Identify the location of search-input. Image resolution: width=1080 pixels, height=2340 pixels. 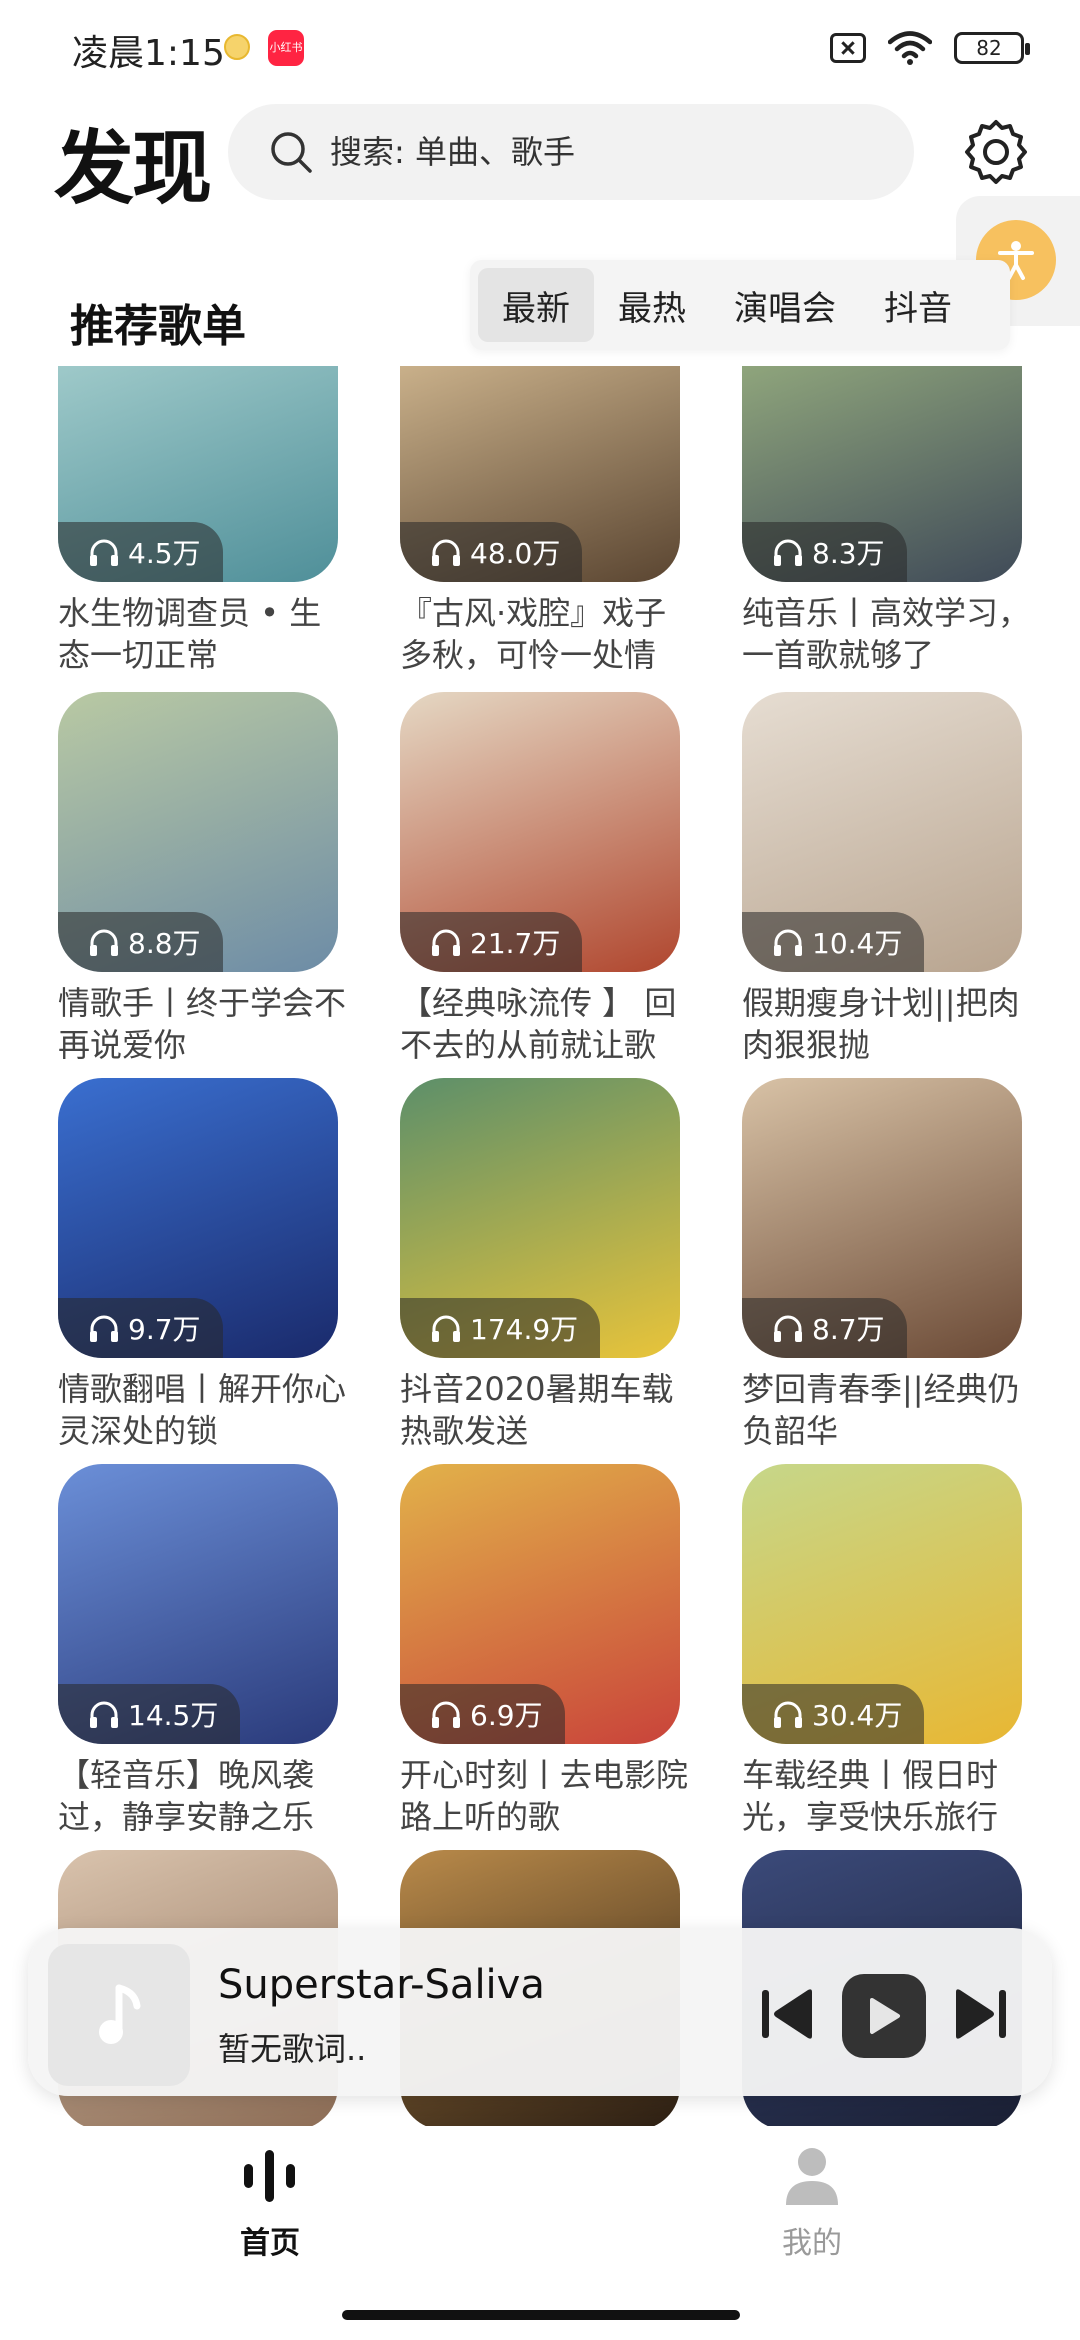
(610, 152).